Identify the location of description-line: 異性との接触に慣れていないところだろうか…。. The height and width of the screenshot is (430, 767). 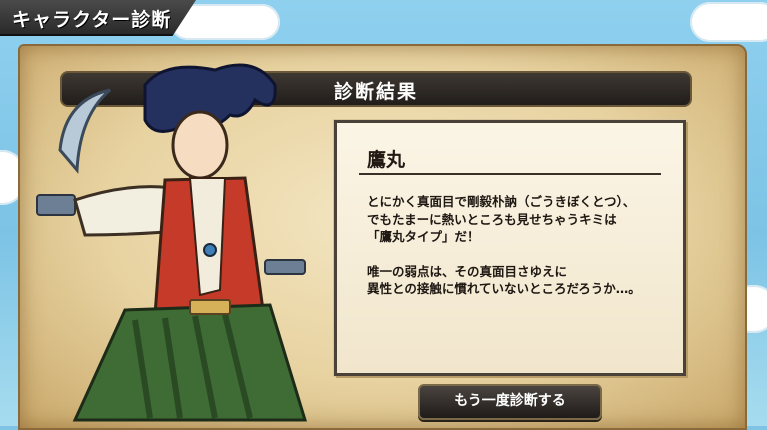
(504, 288).